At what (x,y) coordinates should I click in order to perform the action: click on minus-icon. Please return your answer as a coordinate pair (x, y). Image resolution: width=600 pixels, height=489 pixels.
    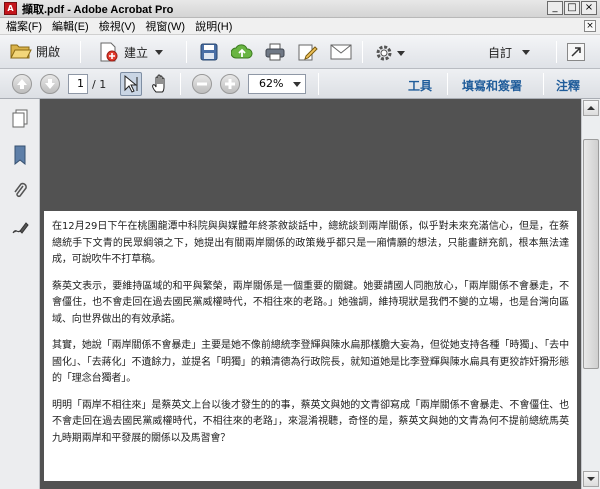
    Looking at the image, I should click on (202, 84).